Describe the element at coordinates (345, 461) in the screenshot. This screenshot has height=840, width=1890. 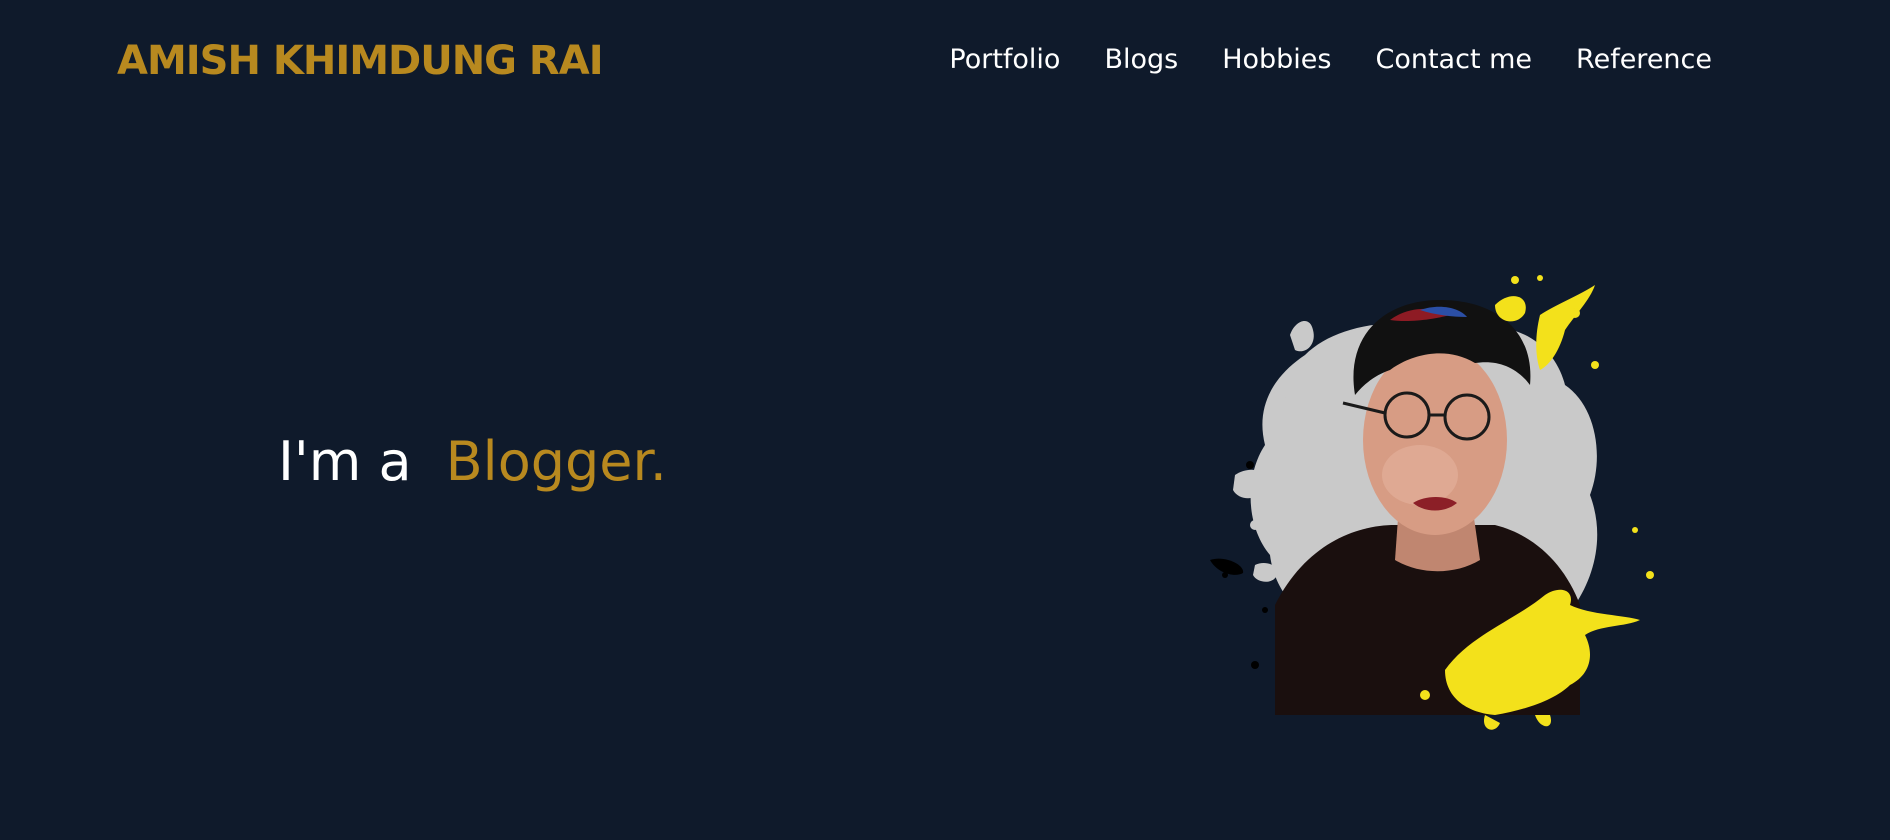
I see `hero-prefix: I'm a` at that location.